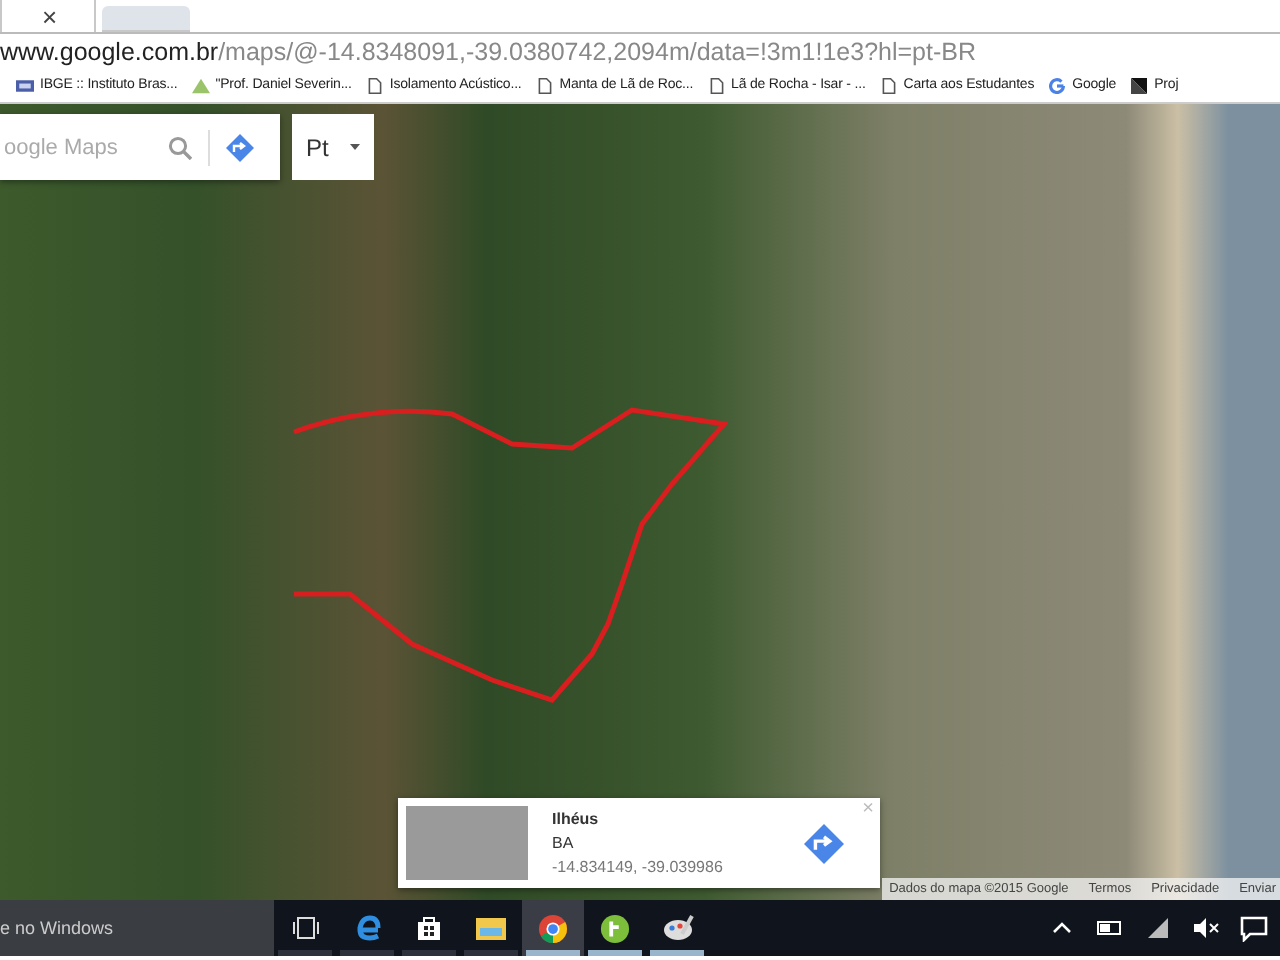 This screenshot has width=1280, height=960. I want to click on place-subtitle: BA, so click(564, 843).